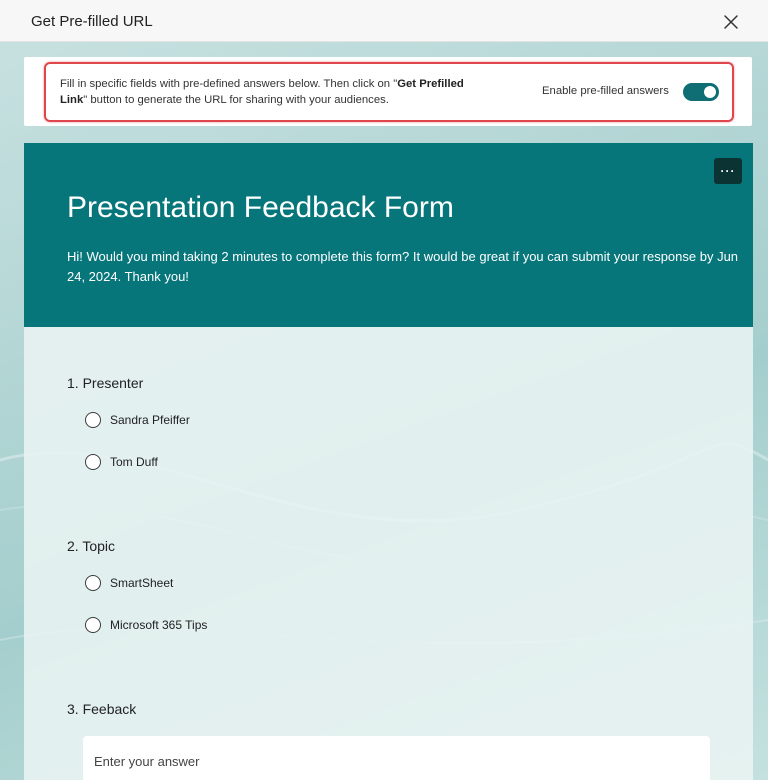  I want to click on option-tom-duff: Tom Duff, so click(121, 462).